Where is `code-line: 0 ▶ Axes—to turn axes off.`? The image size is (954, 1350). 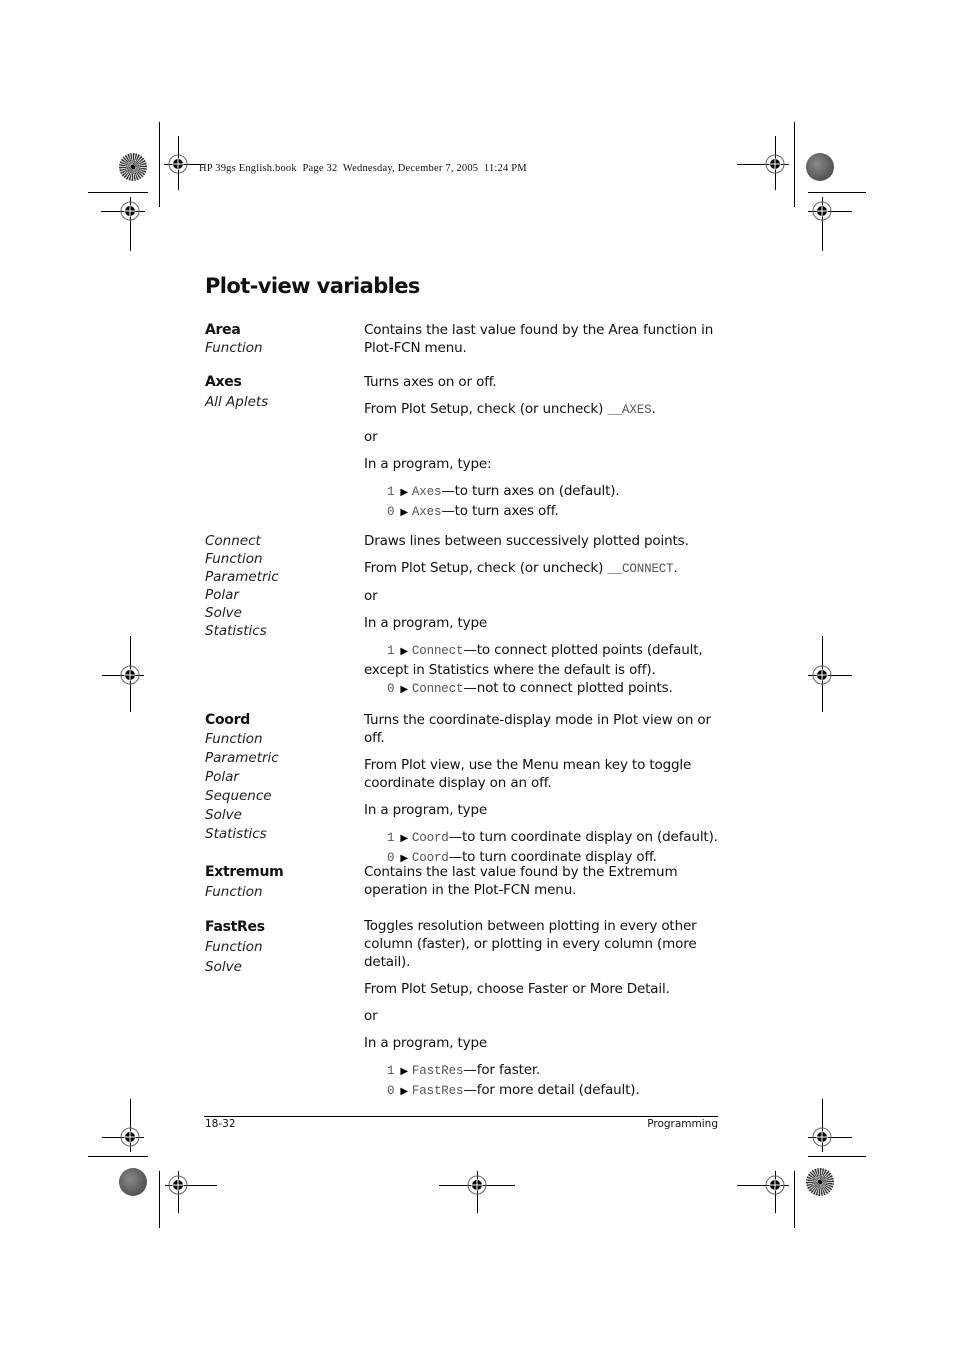
code-line: 0 ▶ Axes—to turn axes off. is located at coordinates (555, 512).